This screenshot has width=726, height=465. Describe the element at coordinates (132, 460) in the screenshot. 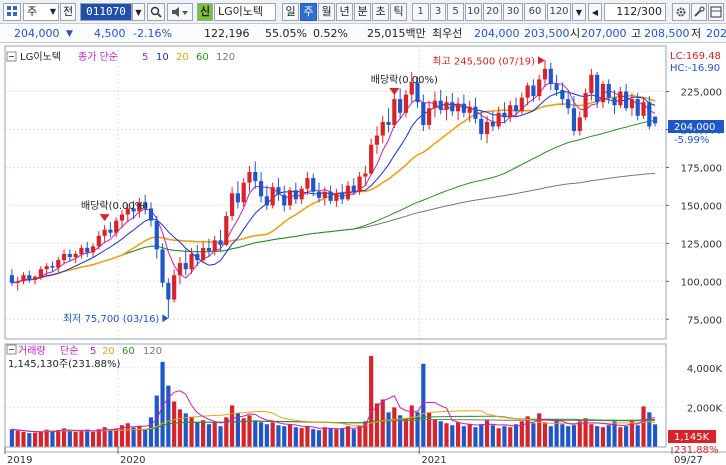

I see `time-tick-label: 2020` at that location.